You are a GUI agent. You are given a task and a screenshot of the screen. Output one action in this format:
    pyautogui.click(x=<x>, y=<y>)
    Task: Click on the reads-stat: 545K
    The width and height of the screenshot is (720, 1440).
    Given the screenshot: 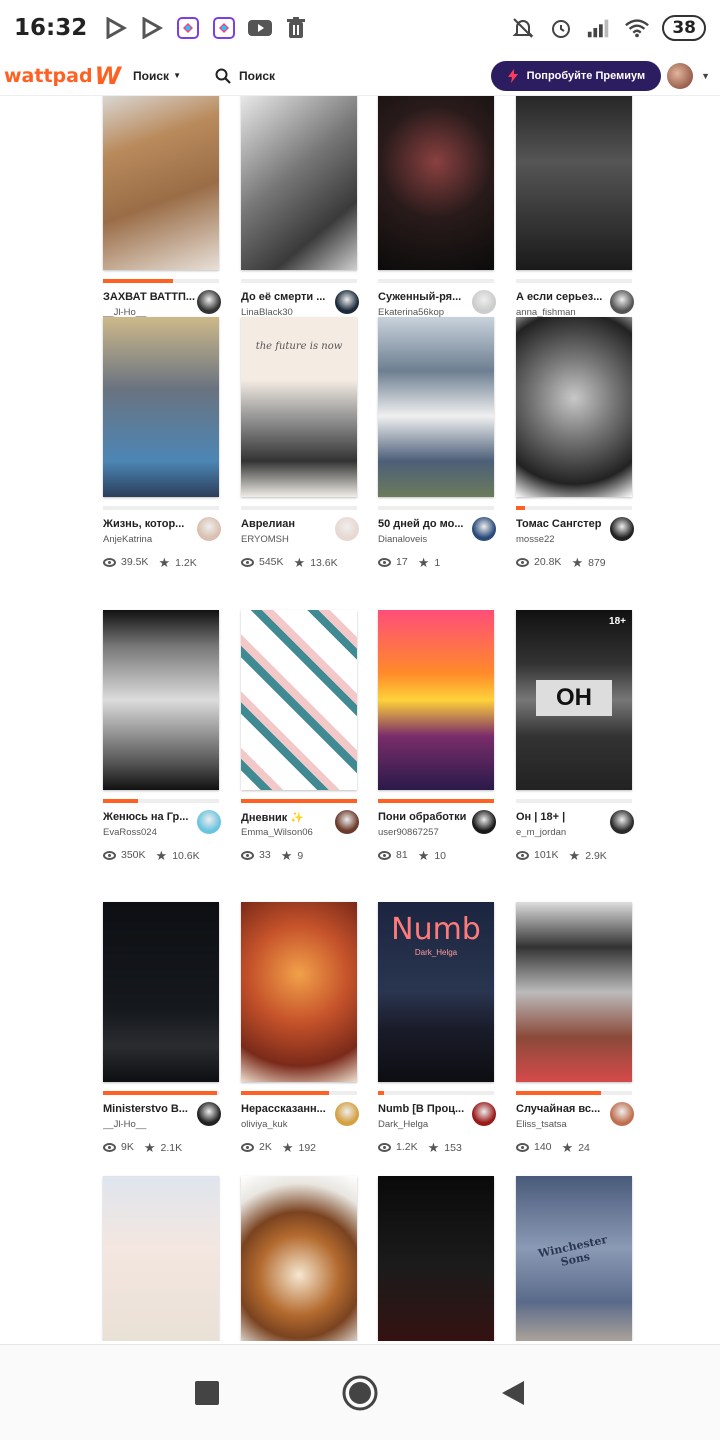 What is the action you would take?
    pyautogui.click(x=262, y=562)
    